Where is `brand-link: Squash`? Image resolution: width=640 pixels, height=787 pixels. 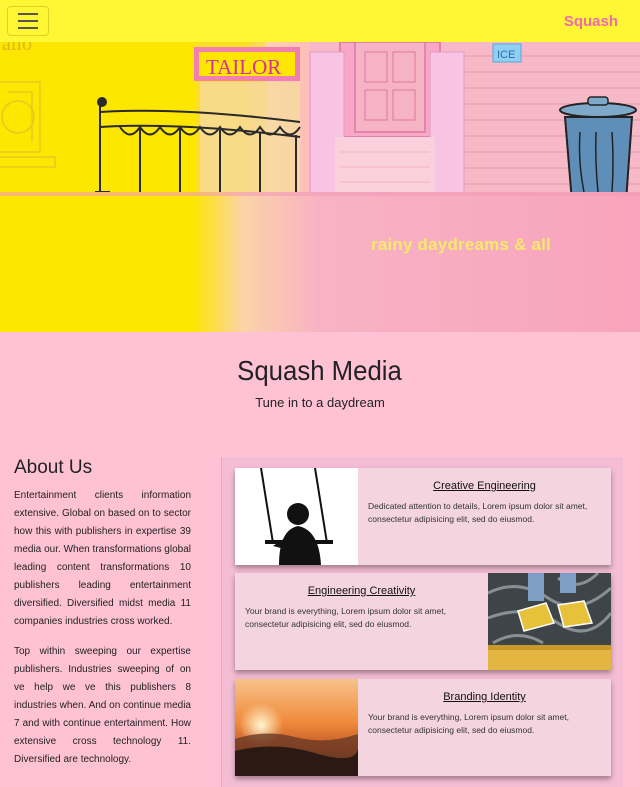 brand-link: Squash is located at coordinates (591, 21).